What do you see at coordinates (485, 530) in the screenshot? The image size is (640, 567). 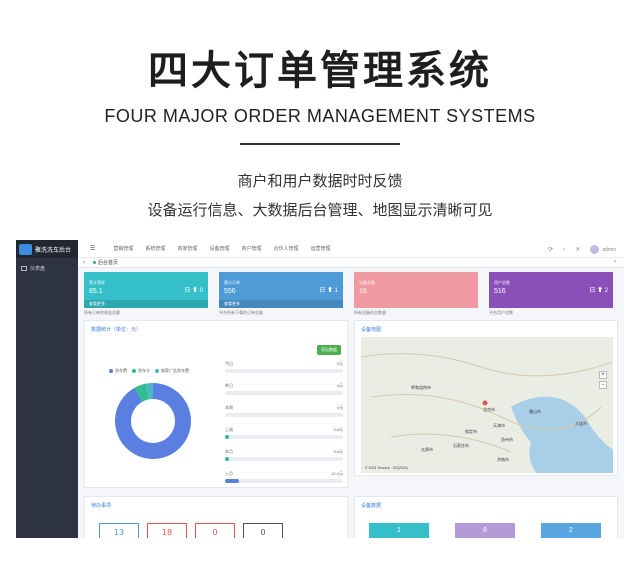 I see `device-stat-box: 8` at bounding box center [485, 530].